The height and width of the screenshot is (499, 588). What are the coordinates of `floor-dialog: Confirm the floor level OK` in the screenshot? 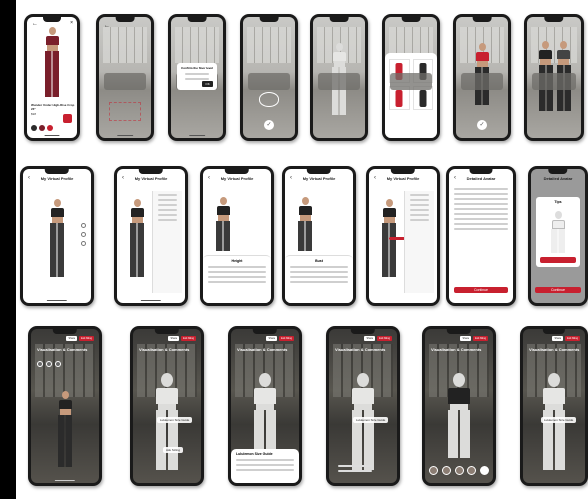 It's located at (197, 76).